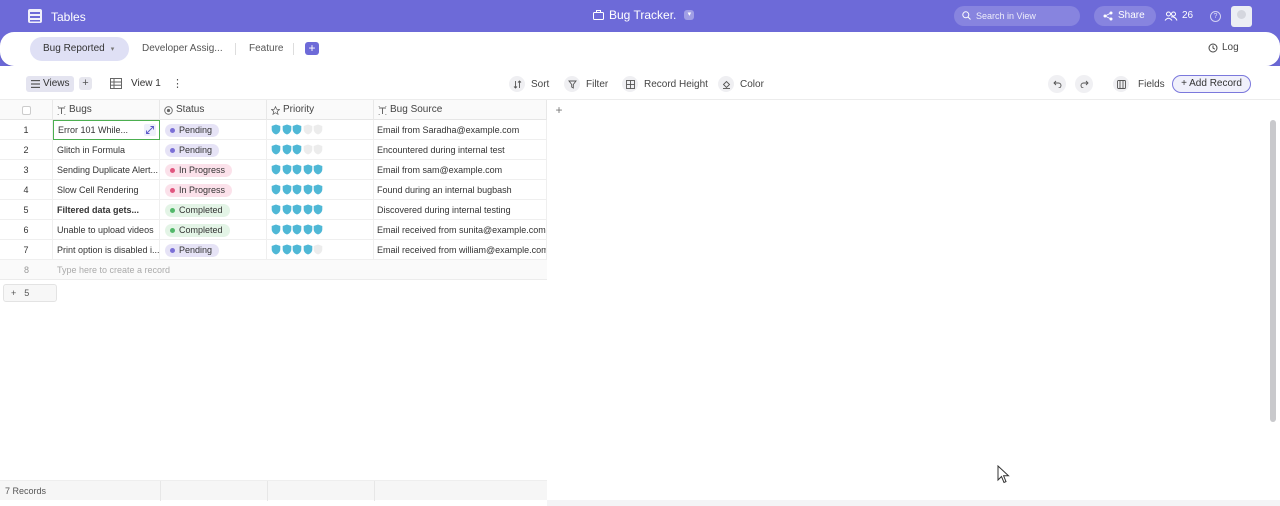 The image size is (1280, 506). What do you see at coordinates (460, 150) in the screenshot?
I see `bug-source-cell: Encountered during internal test` at bounding box center [460, 150].